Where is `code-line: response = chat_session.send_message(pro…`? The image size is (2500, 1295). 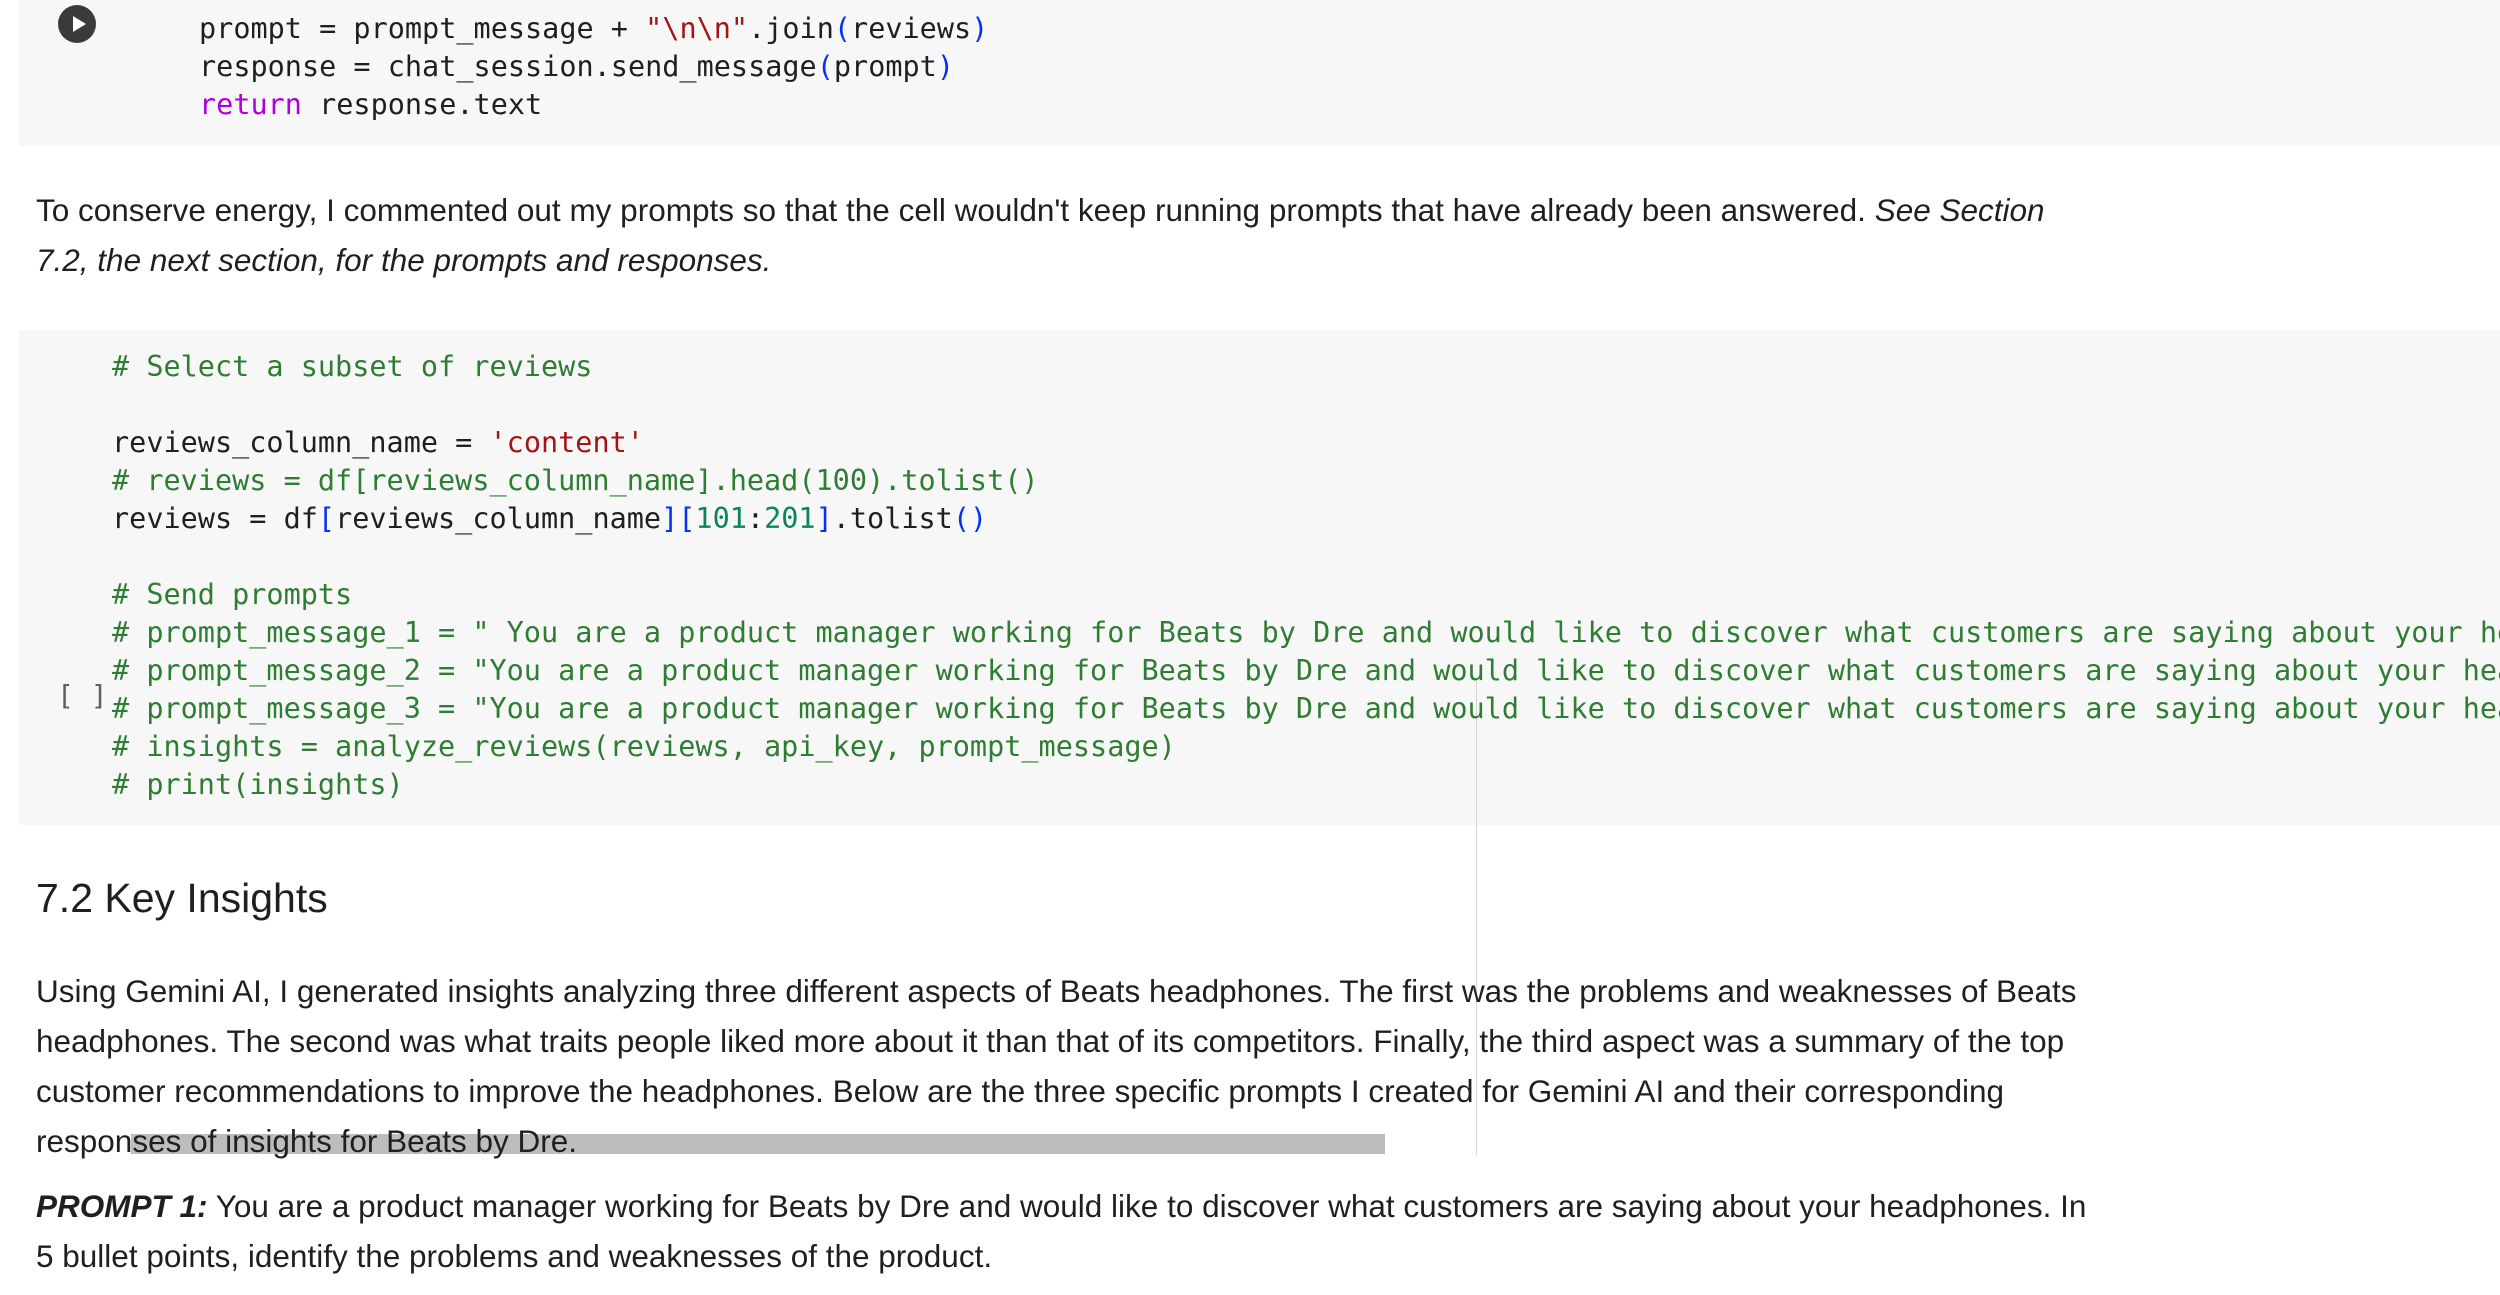
code-line: response = chat_session.send_message(pro… is located at coordinates (577, 66).